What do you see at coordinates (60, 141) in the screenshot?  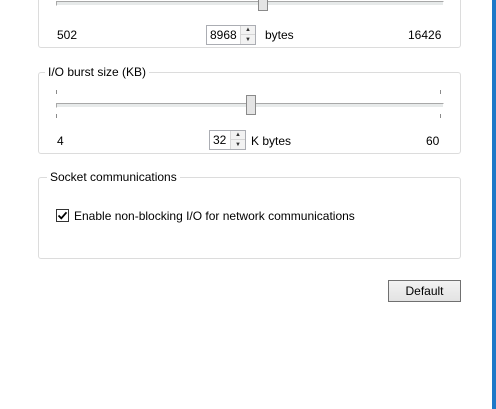 I see `io-burst-min-label: 4` at bounding box center [60, 141].